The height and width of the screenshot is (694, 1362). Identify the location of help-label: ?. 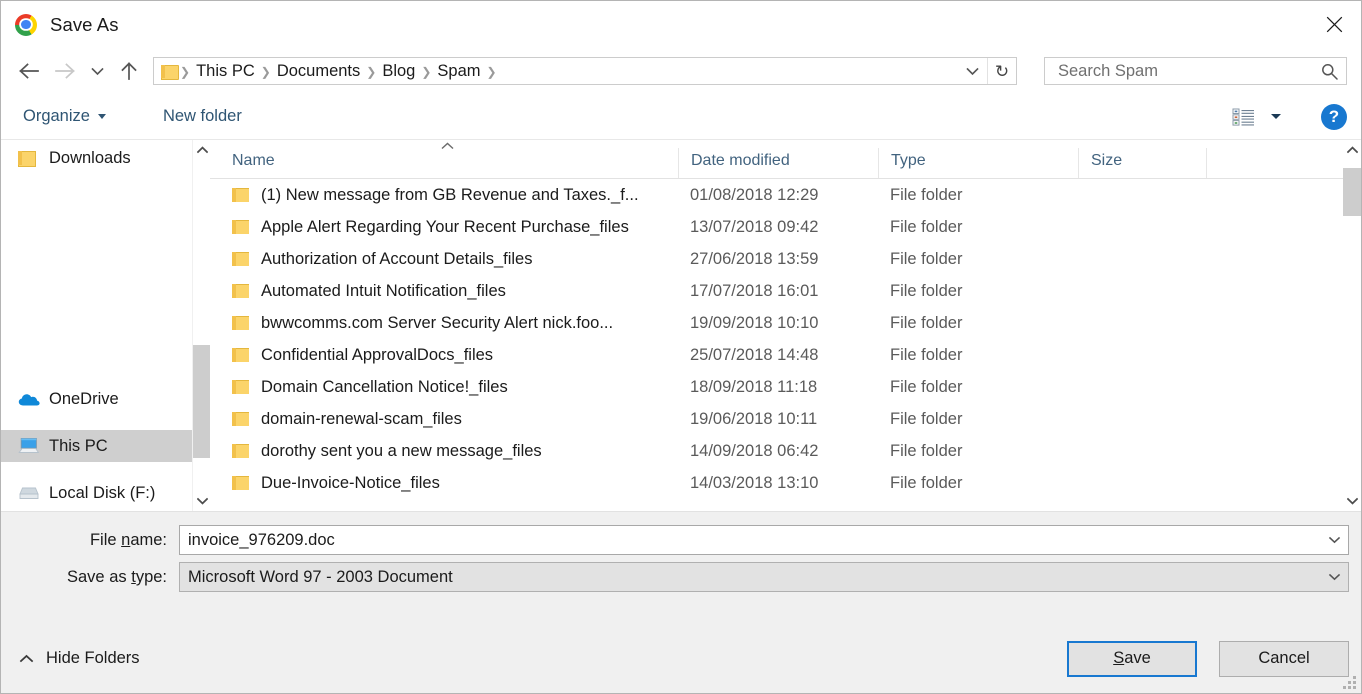
(1334, 116).